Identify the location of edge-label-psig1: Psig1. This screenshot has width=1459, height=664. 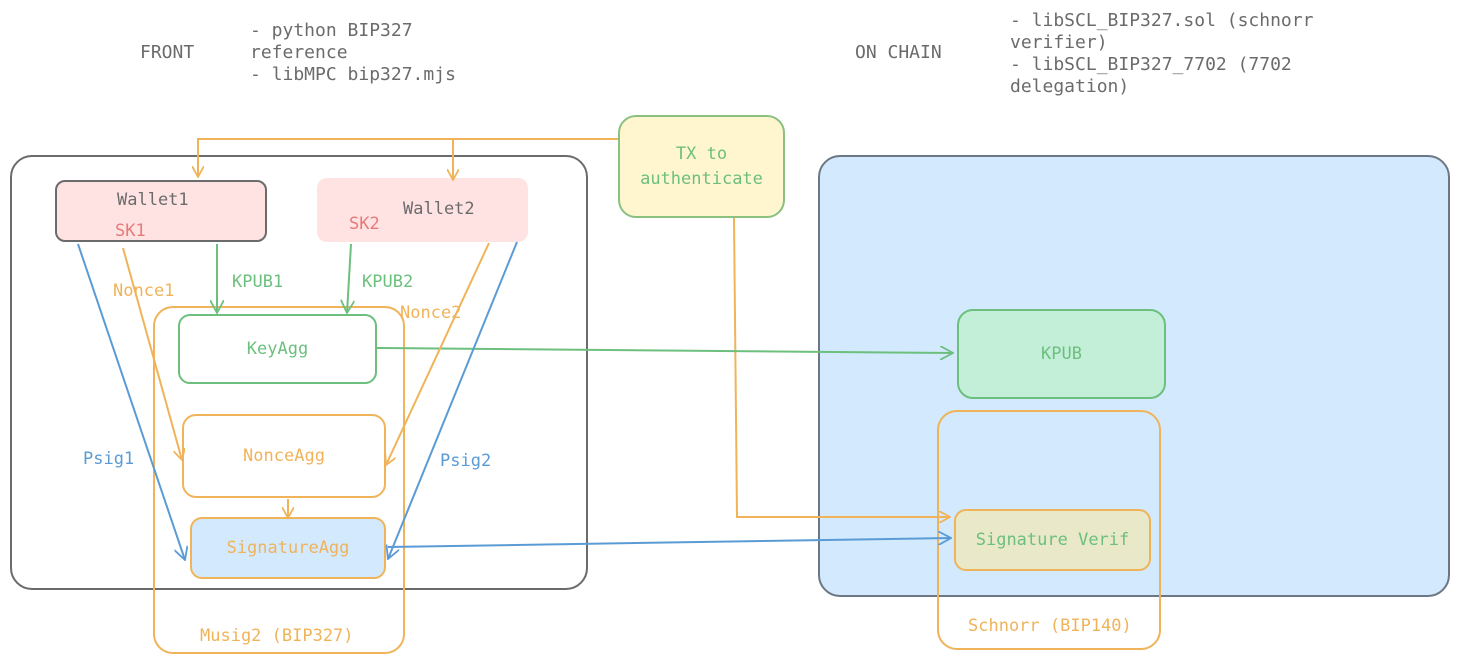
(109, 459).